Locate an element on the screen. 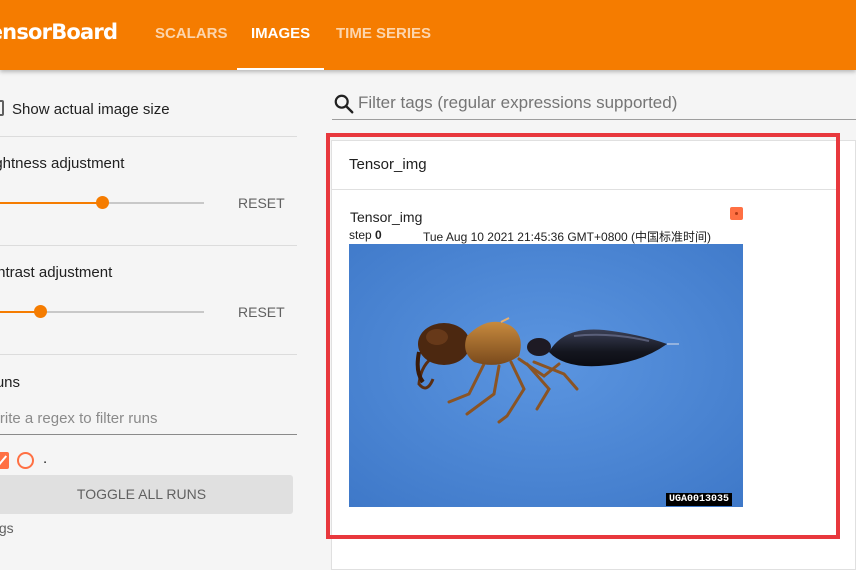 The width and height of the screenshot is (856, 570). tab-time-series: TIME SERIES is located at coordinates (383, 35).